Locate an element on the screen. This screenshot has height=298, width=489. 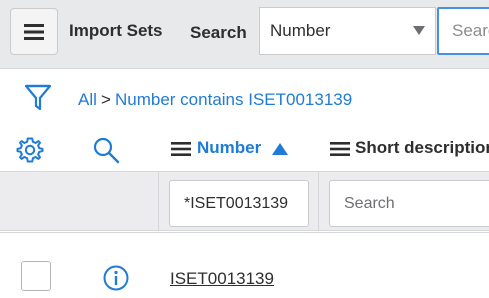
hamburger-menu-icon is located at coordinates (34, 31).